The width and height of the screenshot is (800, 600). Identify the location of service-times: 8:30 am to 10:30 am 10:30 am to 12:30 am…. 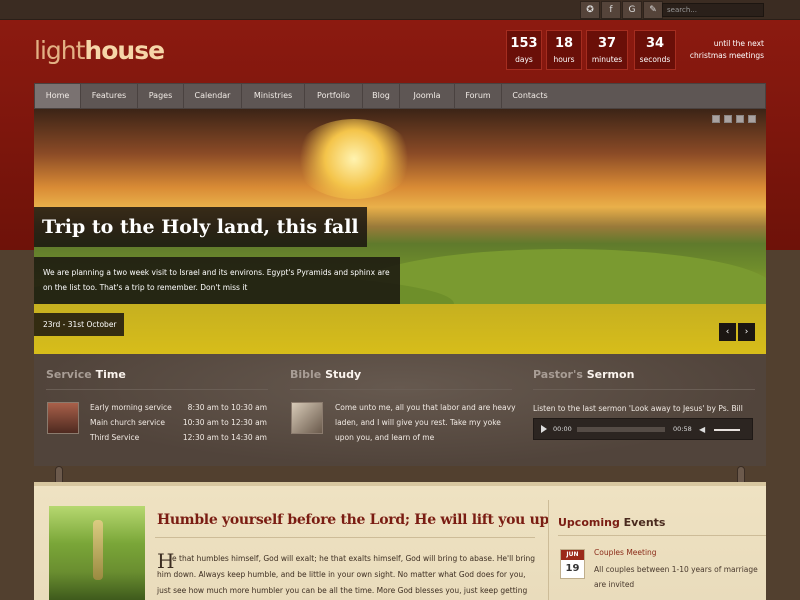
(223, 422).